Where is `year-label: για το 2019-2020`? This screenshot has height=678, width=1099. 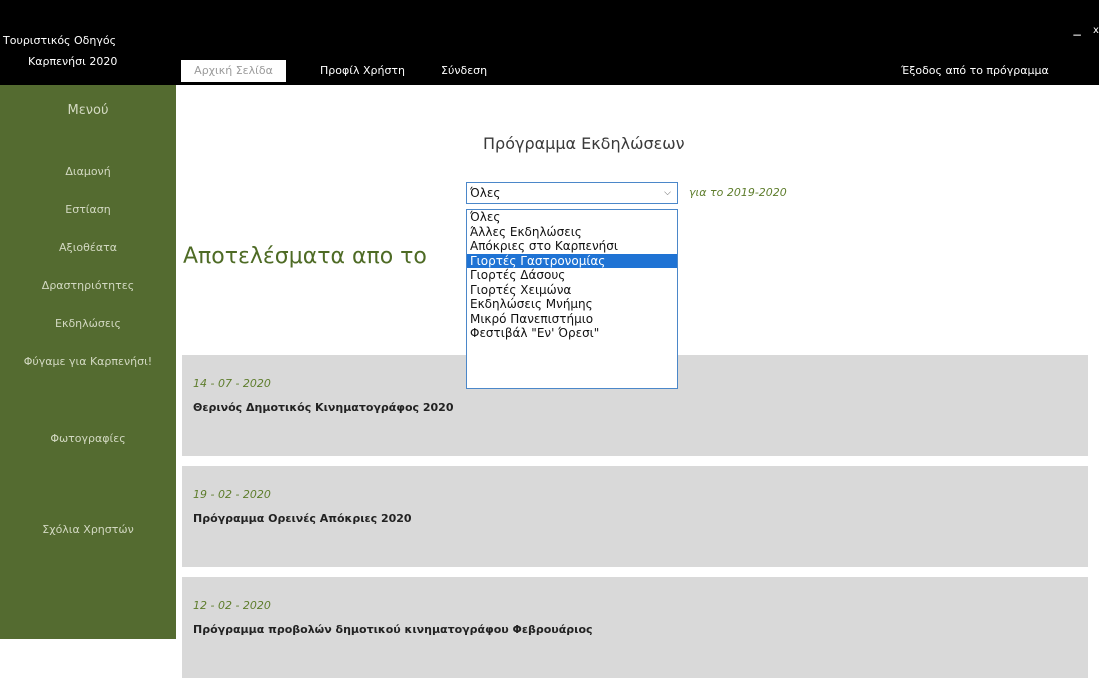 year-label: για το 2019-2020 is located at coordinates (738, 192).